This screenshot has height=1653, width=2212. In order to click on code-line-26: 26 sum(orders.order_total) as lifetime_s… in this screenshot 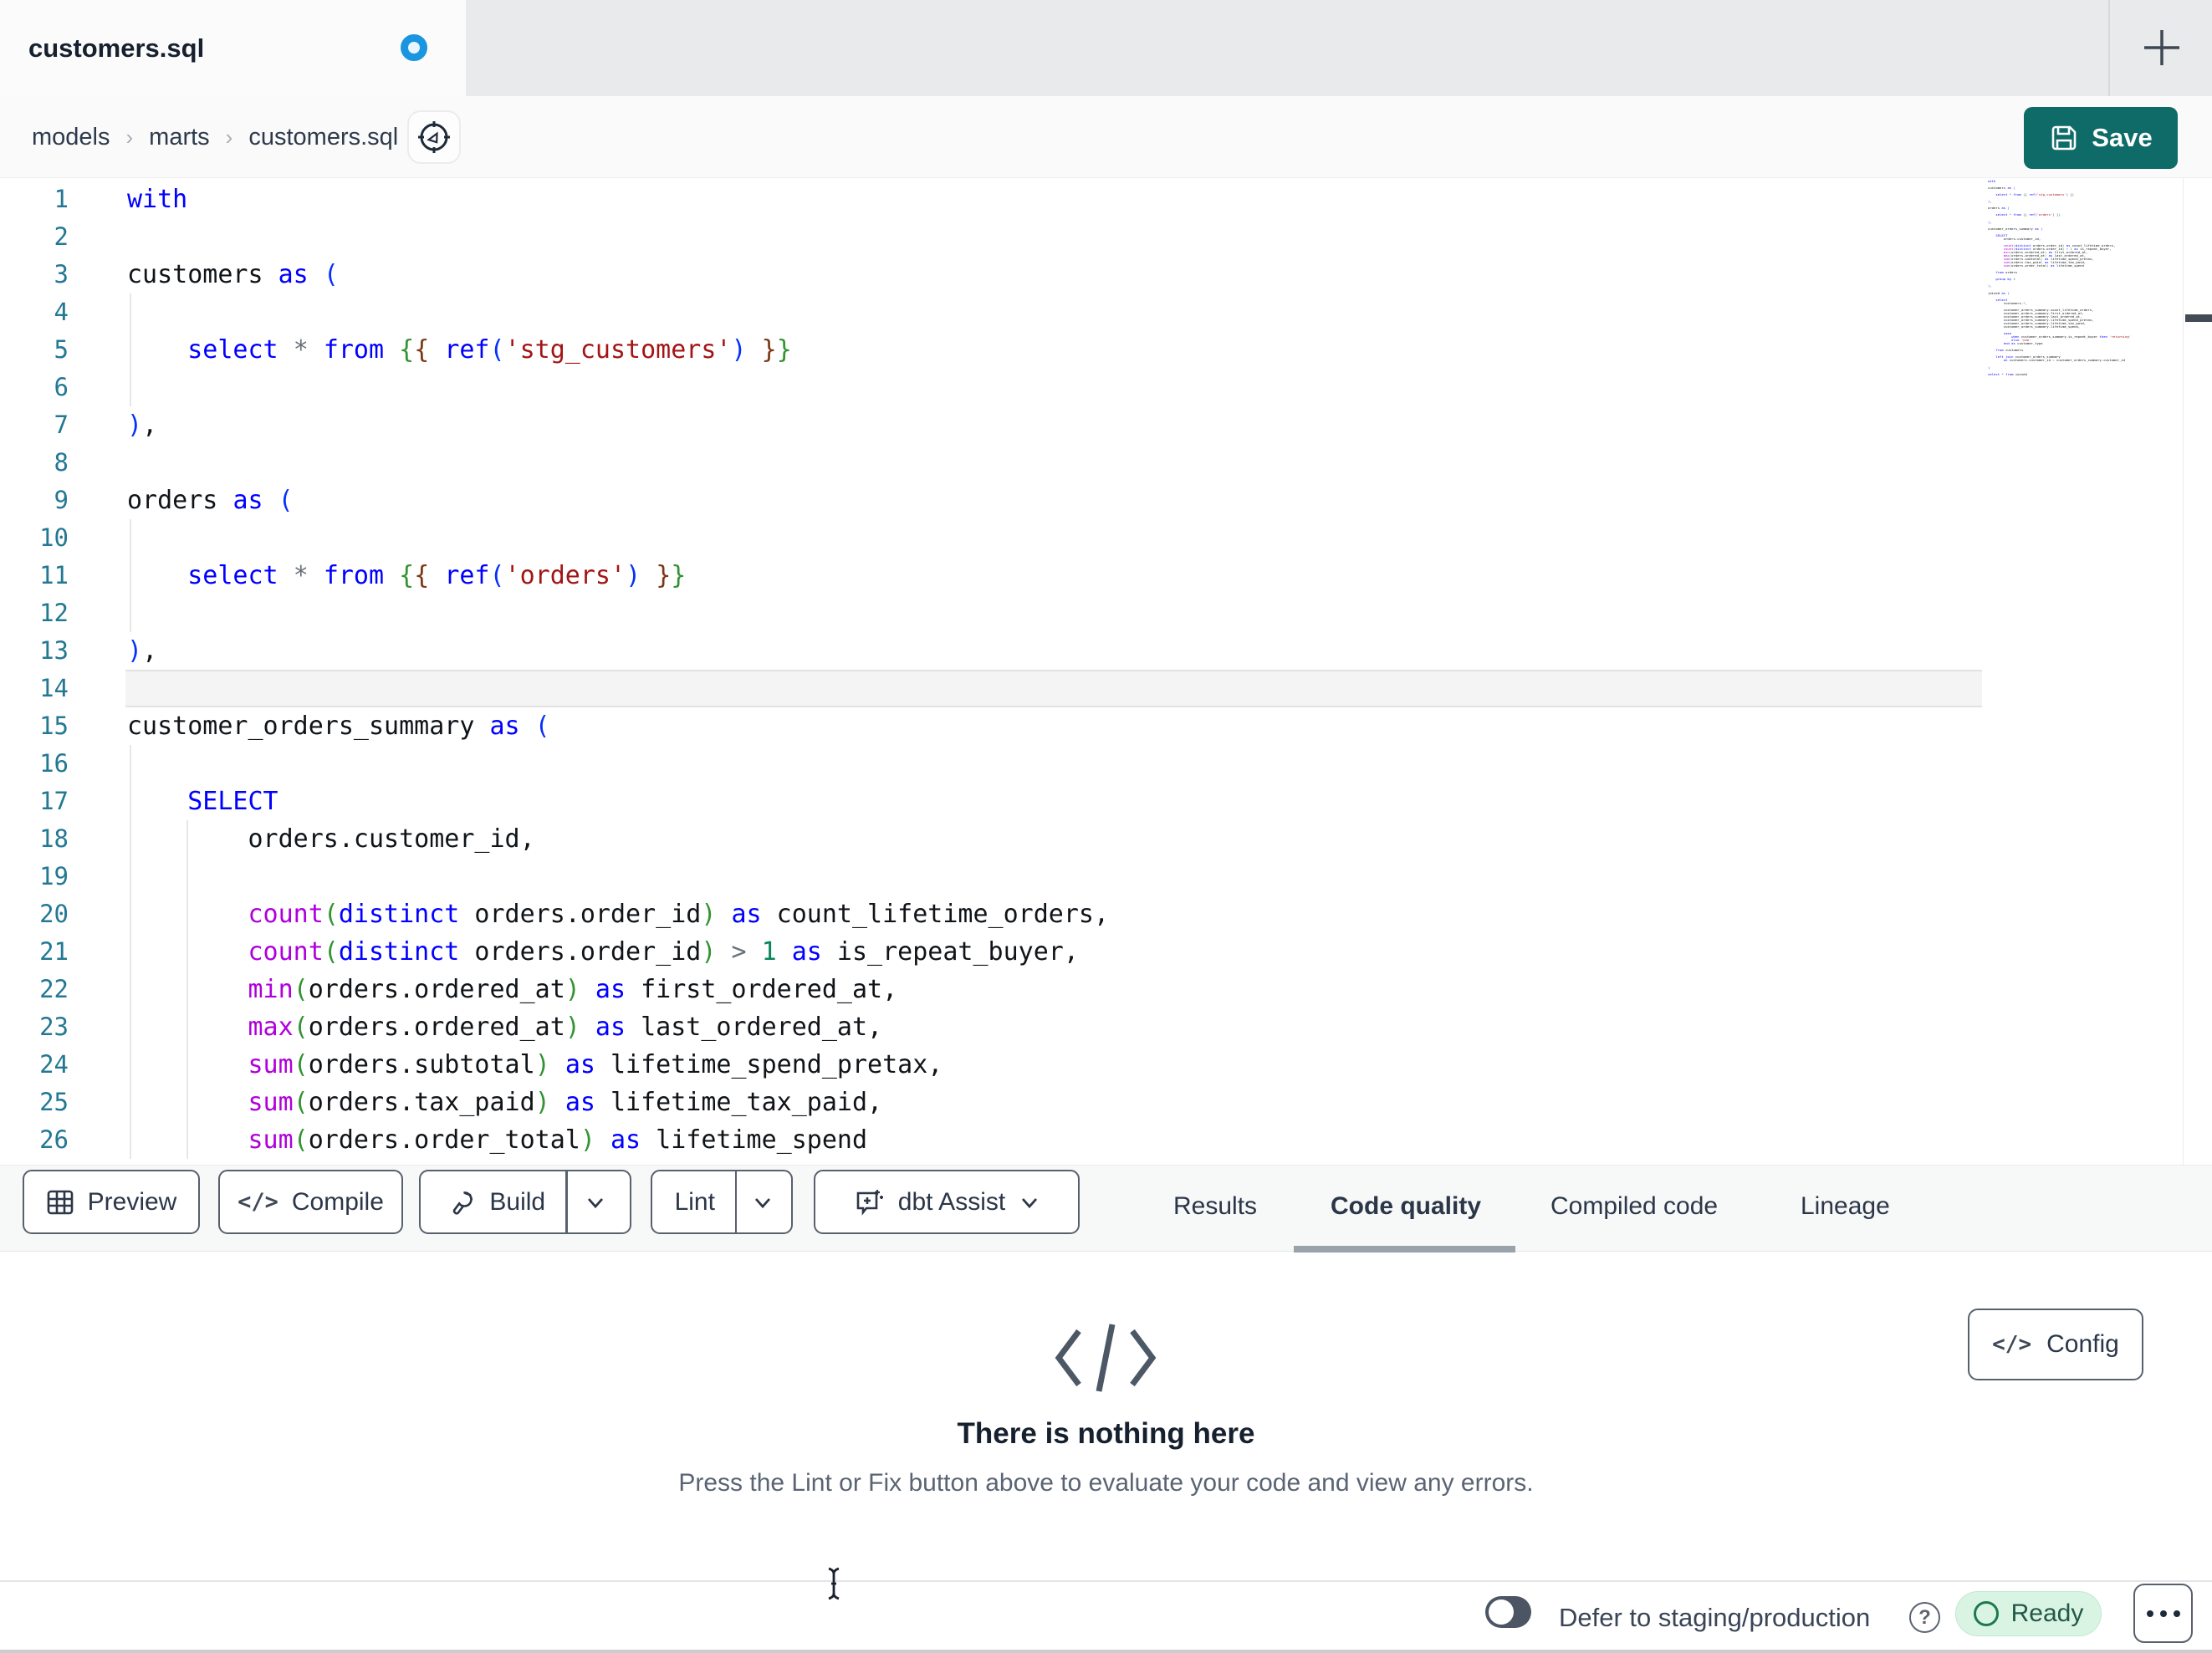, I will do `click(993, 1140)`.